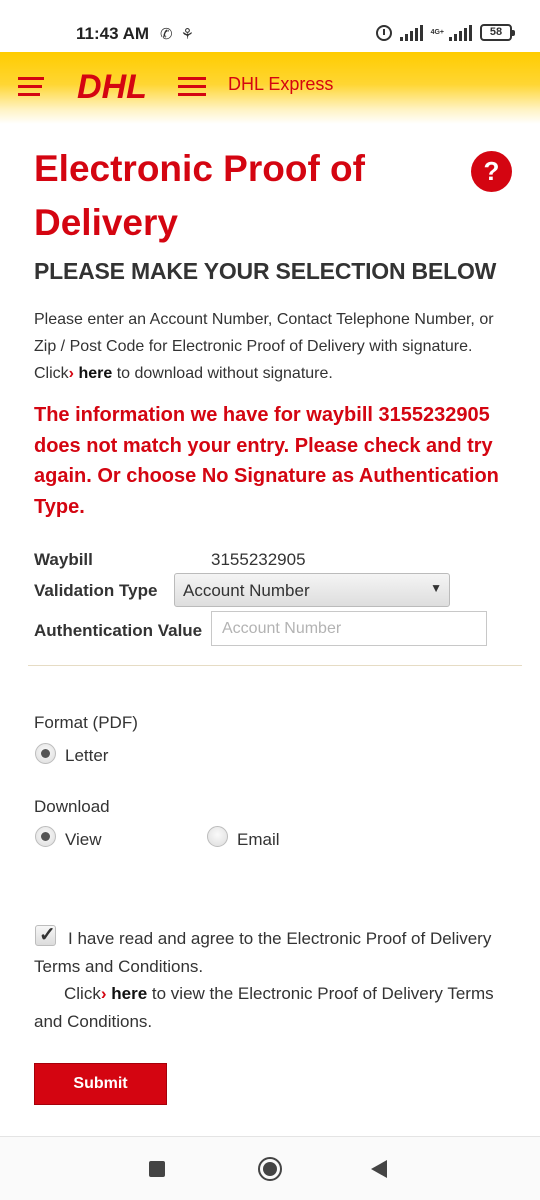 The image size is (540, 1200). I want to click on download-without-signature-link: here, so click(95, 373).